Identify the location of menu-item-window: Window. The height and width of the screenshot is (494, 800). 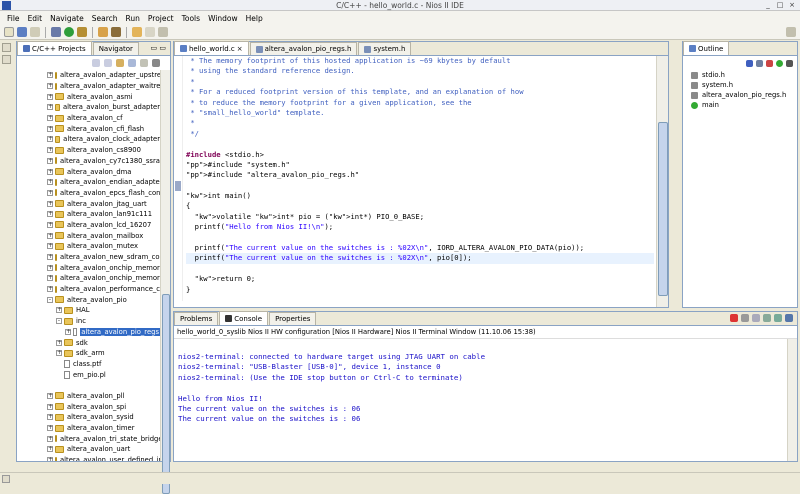
(223, 18).